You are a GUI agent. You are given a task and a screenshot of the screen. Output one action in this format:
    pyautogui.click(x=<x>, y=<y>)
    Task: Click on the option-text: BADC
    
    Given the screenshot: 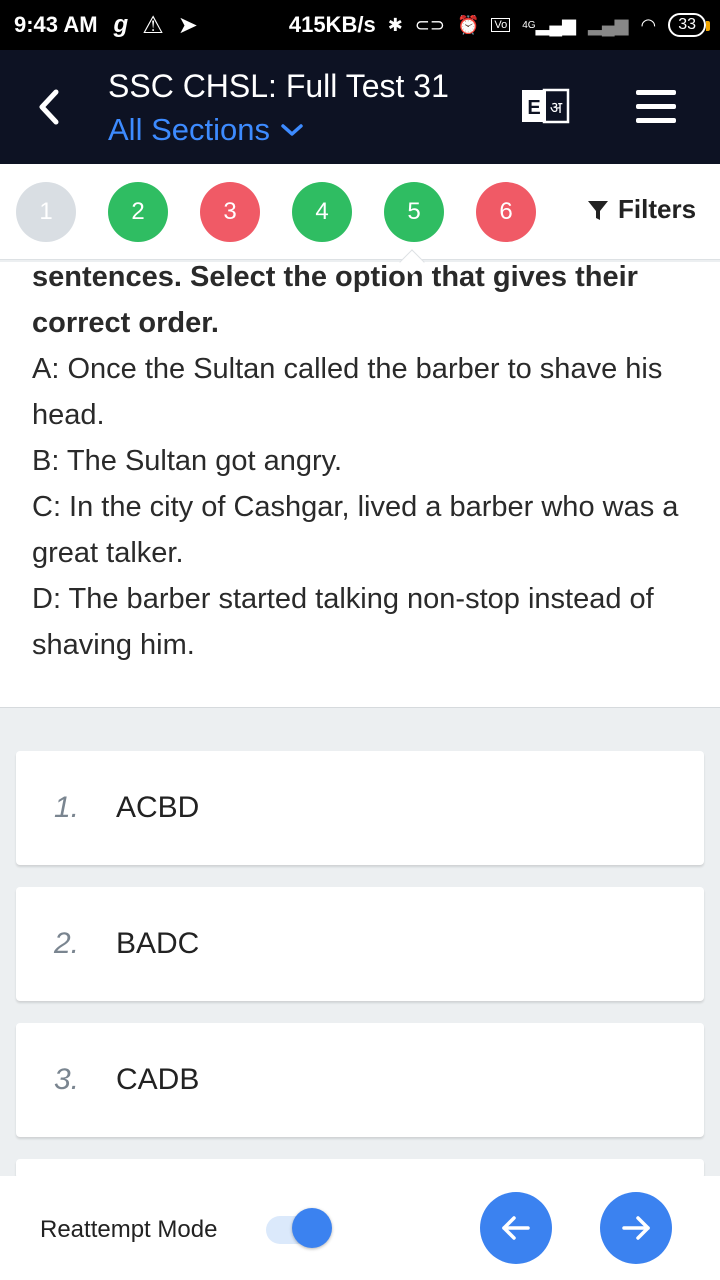 What is the action you would take?
    pyautogui.click(x=158, y=943)
    